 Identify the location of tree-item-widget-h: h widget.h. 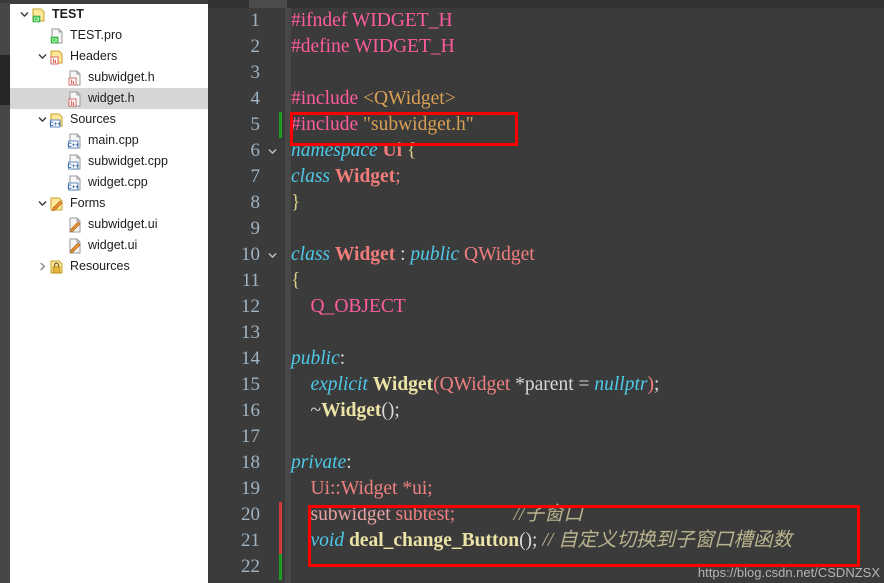
(109, 98).